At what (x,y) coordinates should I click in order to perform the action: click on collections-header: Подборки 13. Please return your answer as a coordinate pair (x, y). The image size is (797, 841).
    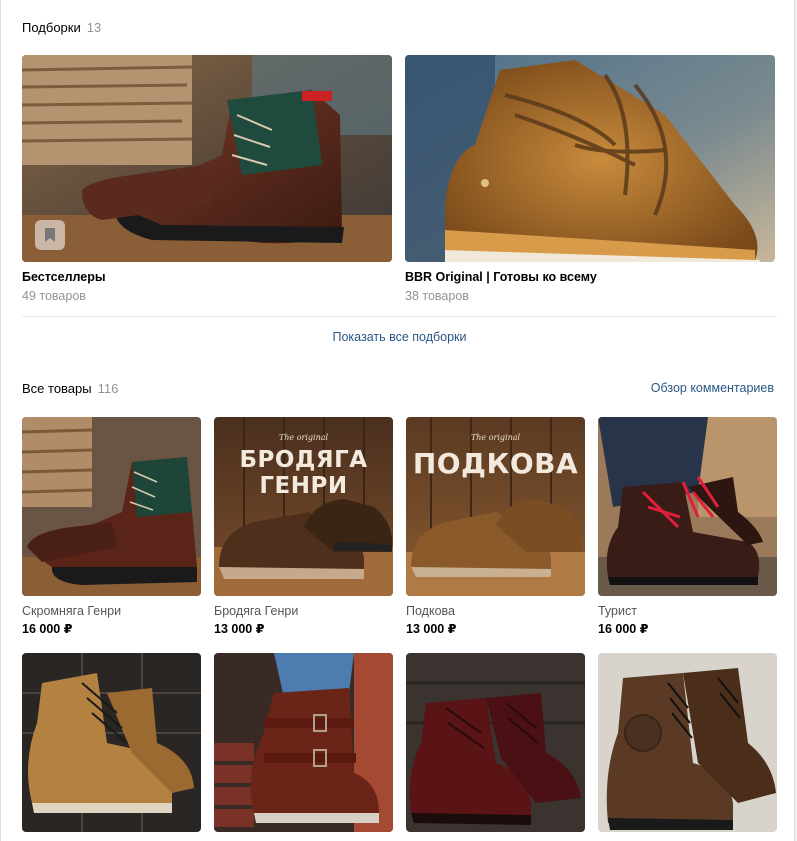
    Looking at the image, I should click on (61, 27).